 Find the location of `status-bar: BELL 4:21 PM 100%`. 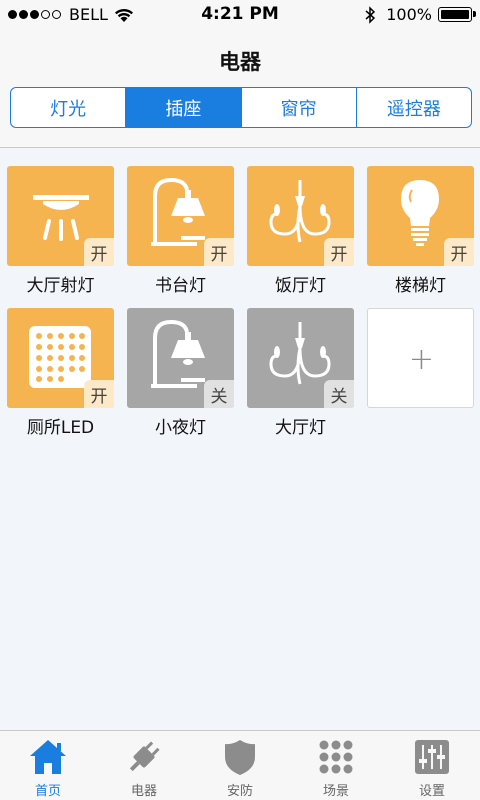

status-bar: BELL 4:21 PM 100% is located at coordinates (240, 15).